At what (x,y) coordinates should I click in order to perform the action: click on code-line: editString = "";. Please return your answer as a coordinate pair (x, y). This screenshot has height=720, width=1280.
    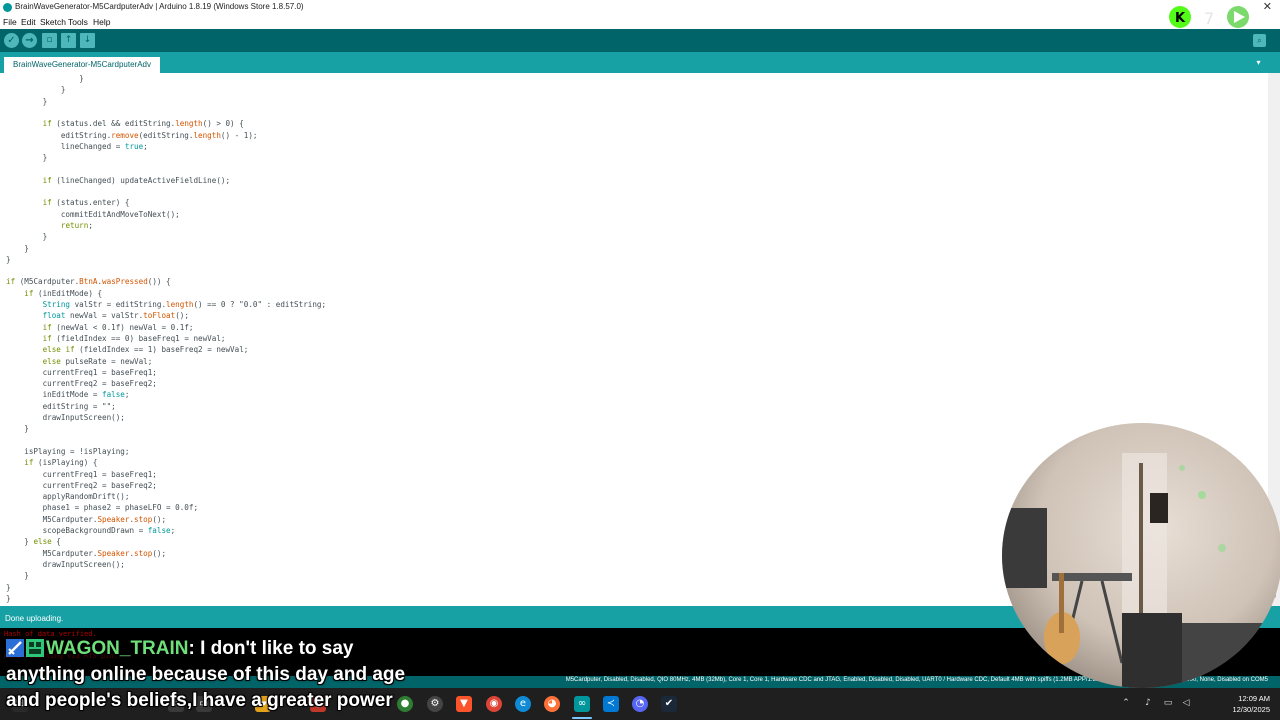
    Looking at the image, I should click on (61, 406).